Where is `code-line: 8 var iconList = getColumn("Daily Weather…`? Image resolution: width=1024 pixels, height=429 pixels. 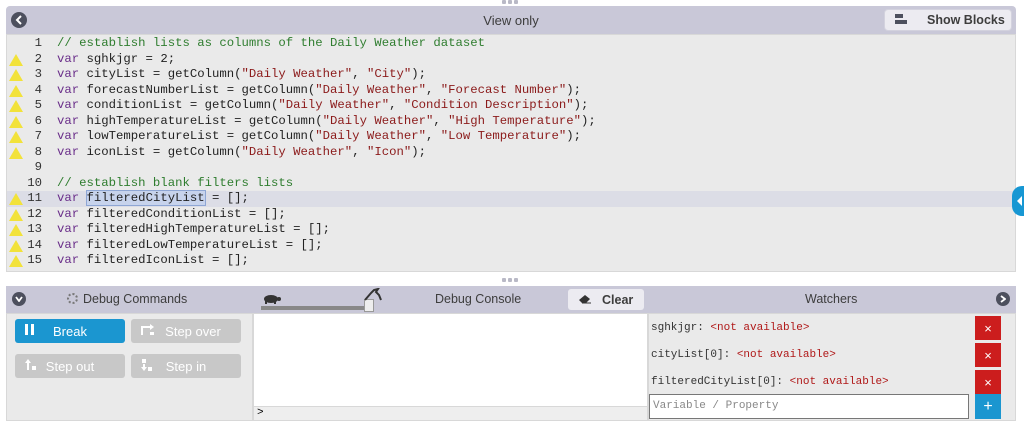
code-line: 8 var iconList = getColumn("Daily Weather… is located at coordinates (511, 153).